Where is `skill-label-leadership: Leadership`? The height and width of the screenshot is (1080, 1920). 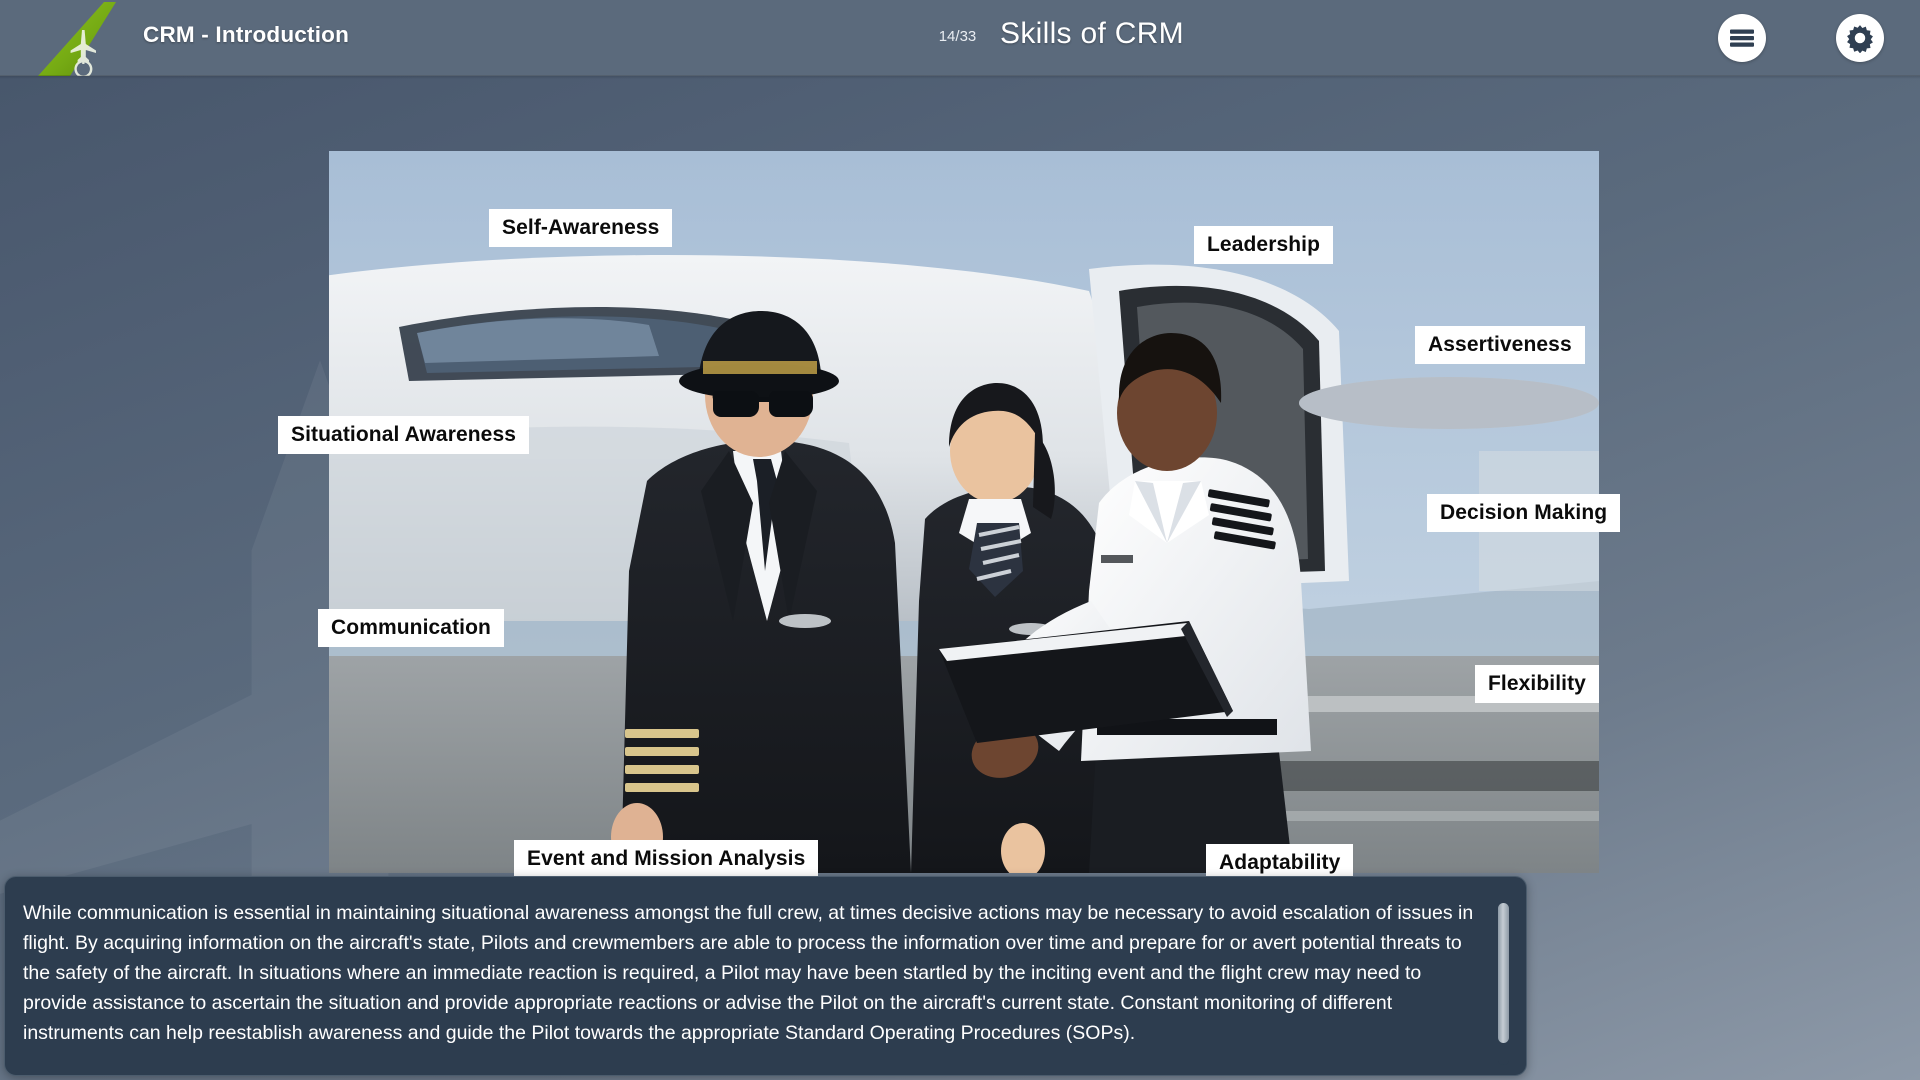
skill-label-leadership: Leadership is located at coordinates (1264, 245).